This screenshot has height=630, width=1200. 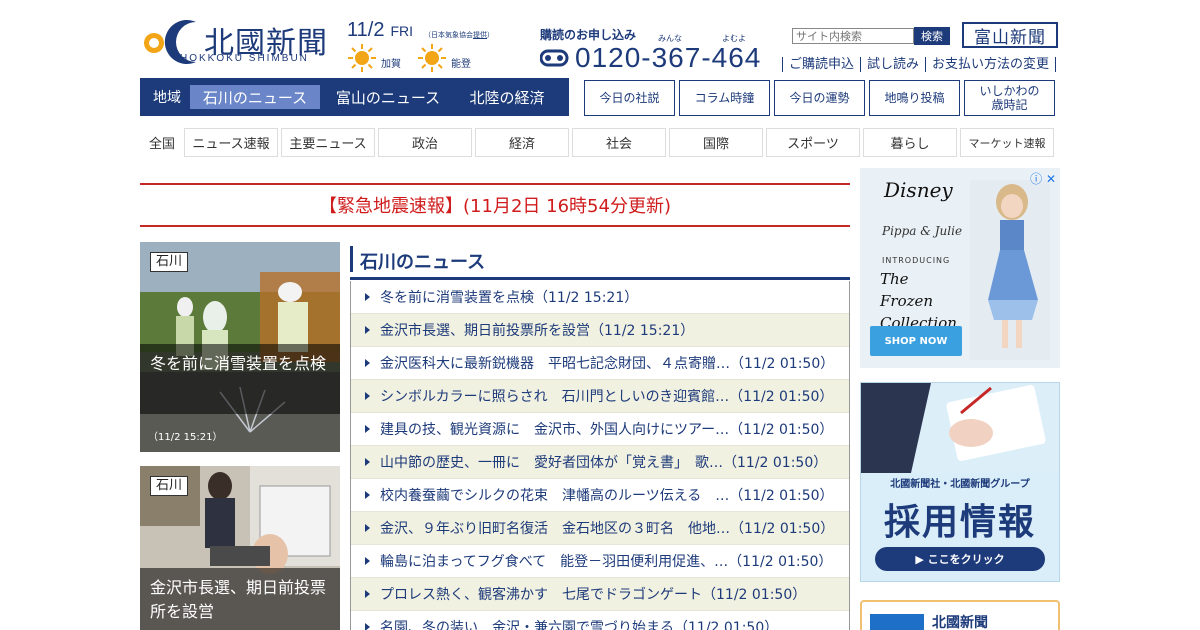 I want to click on tab-toyama-news: 富山のニュース, so click(x=388, y=97).